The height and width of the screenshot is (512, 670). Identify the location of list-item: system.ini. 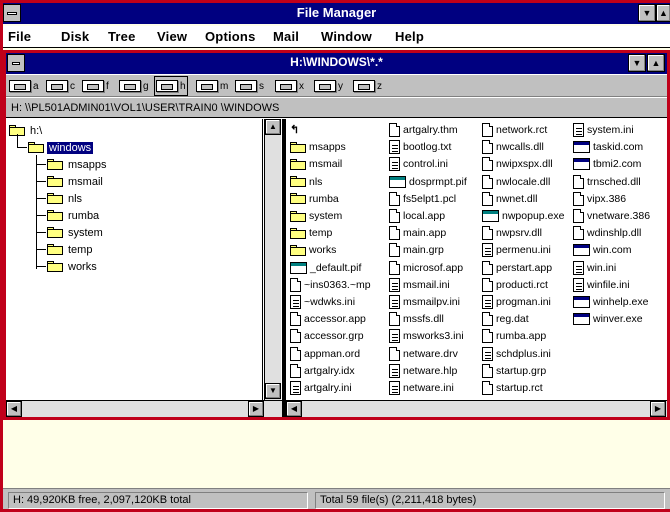
(603, 130).